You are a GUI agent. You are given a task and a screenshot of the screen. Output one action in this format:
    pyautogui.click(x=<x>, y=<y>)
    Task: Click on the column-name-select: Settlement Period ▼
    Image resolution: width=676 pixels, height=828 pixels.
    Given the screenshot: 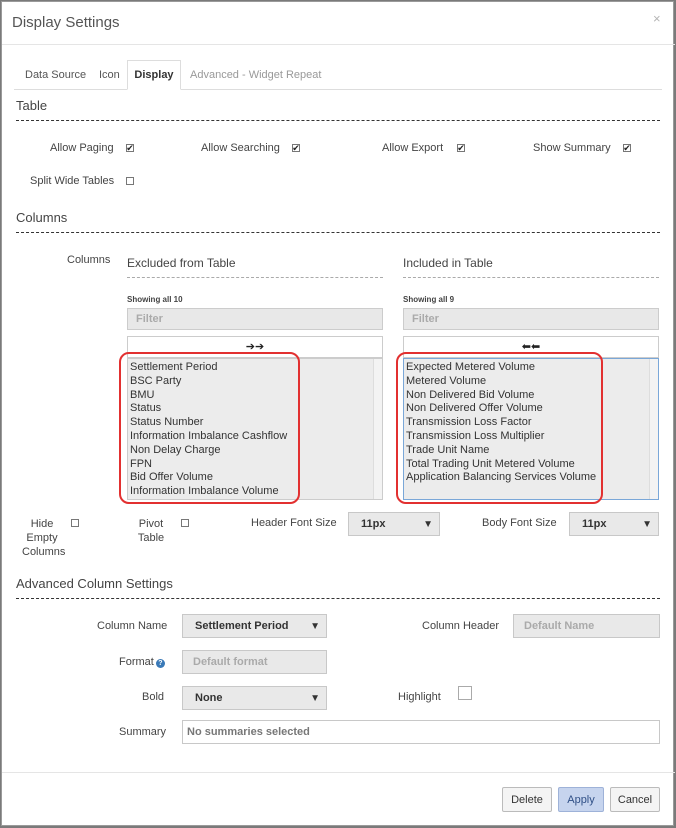 What is the action you would take?
    pyautogui.click(x=254, y=626)
    